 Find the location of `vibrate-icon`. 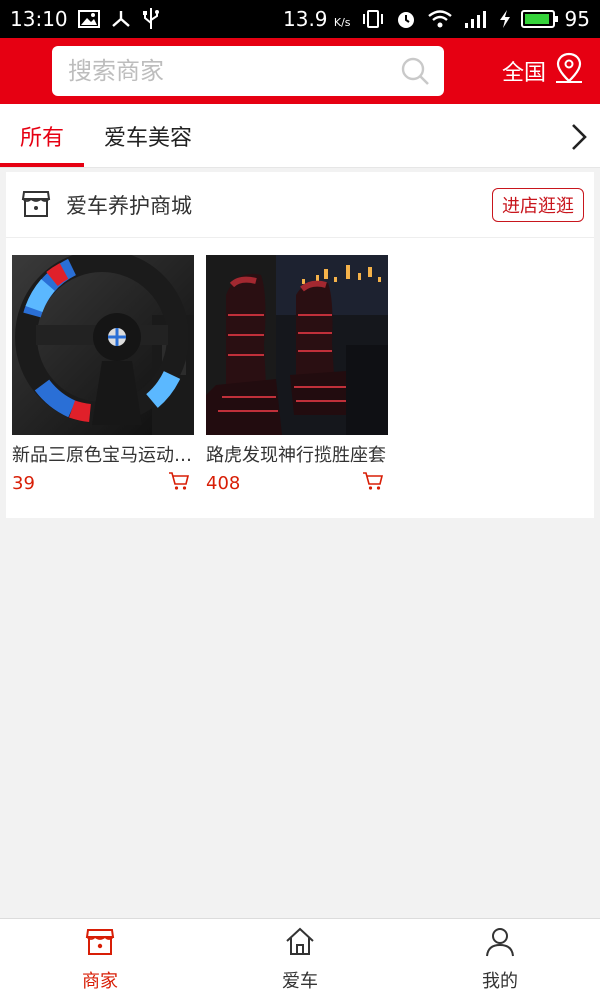

vibrate-icon is located at coordinates (373, 19).